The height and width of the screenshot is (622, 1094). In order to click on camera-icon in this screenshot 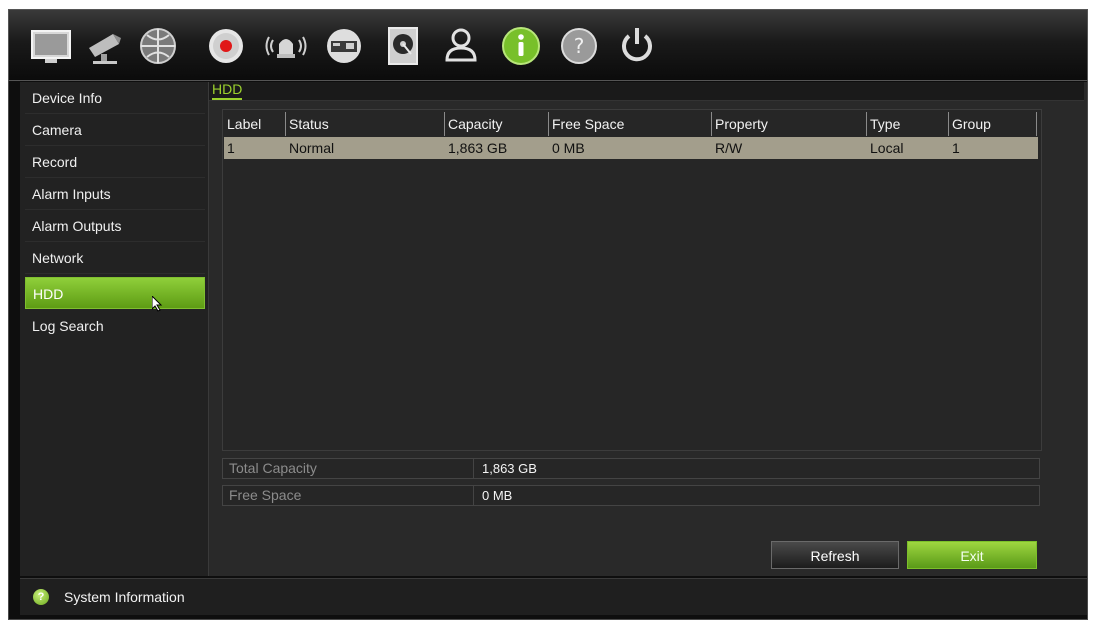, I will do `click(105, 46)`.